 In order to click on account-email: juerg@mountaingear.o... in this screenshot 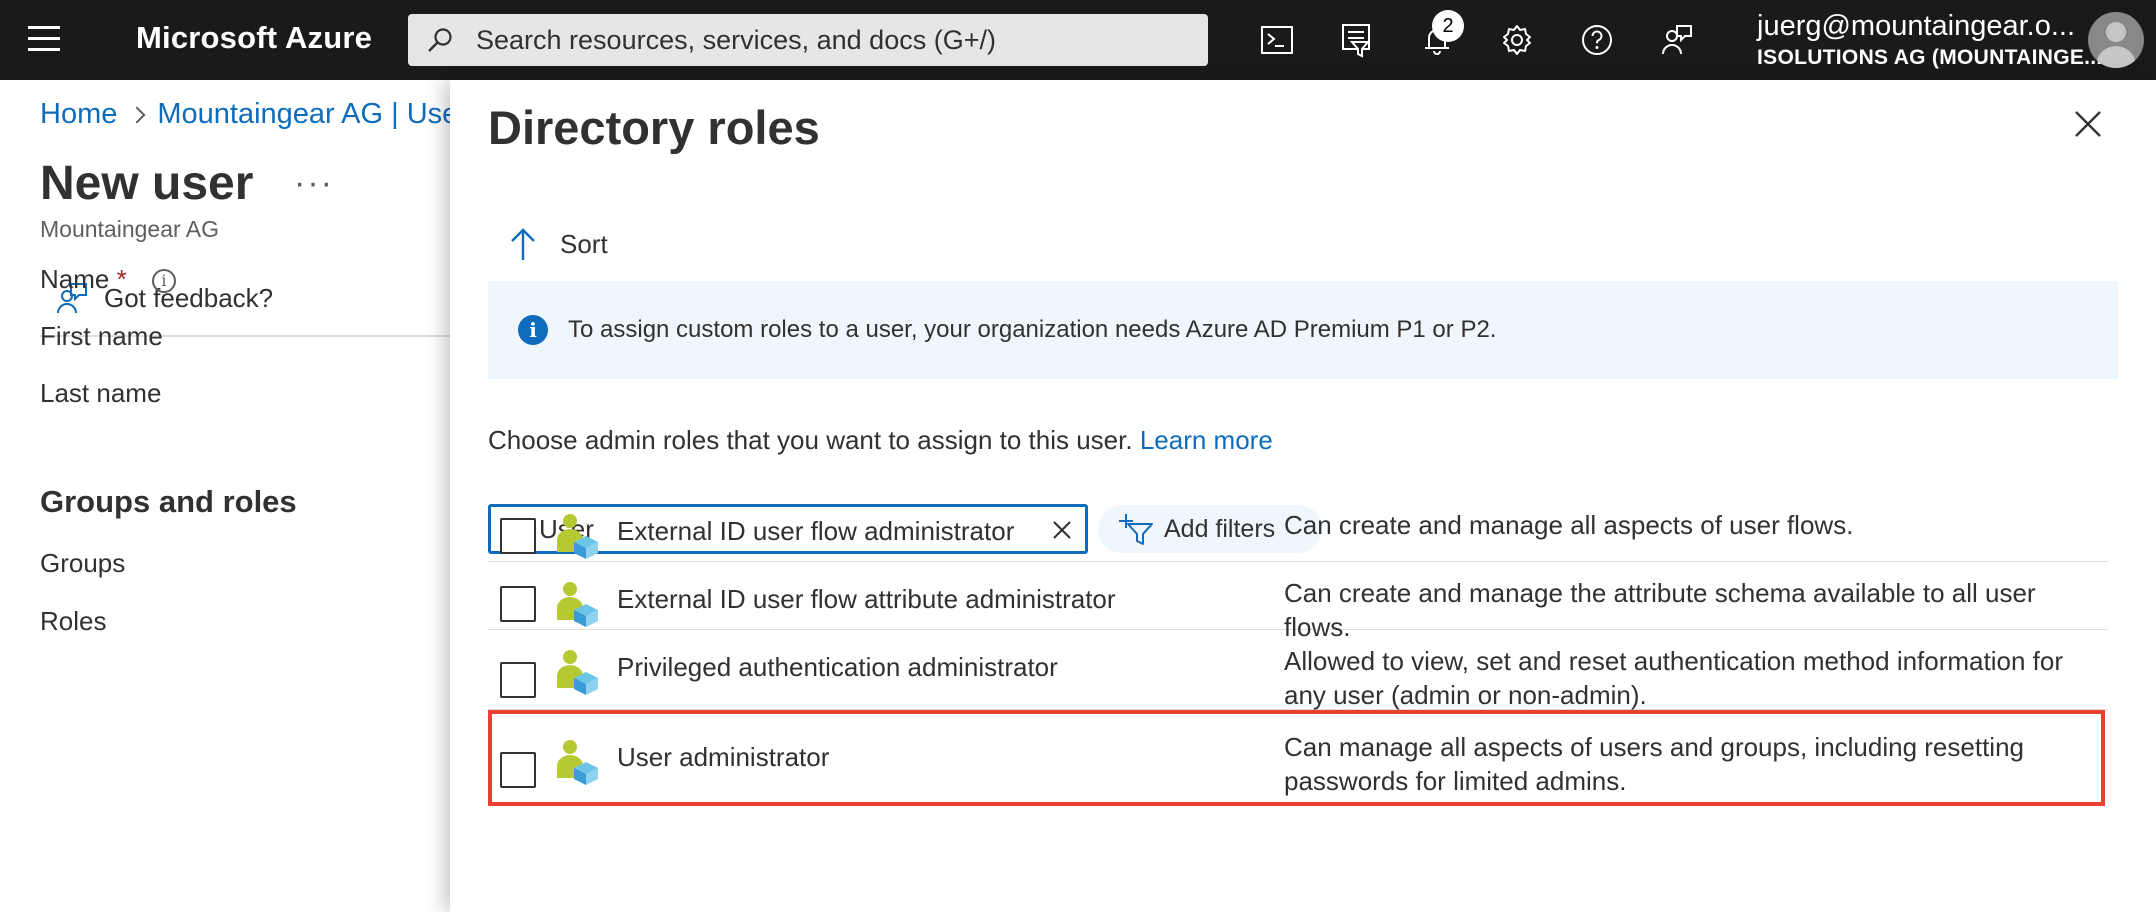, I will do `click(1916, 26)`.